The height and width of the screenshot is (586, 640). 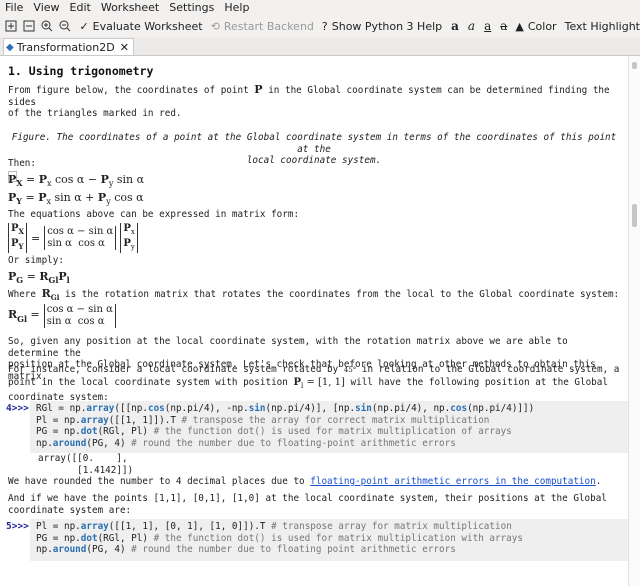 I want to click on rounded-text-b: ., so click(x=598, y=481).